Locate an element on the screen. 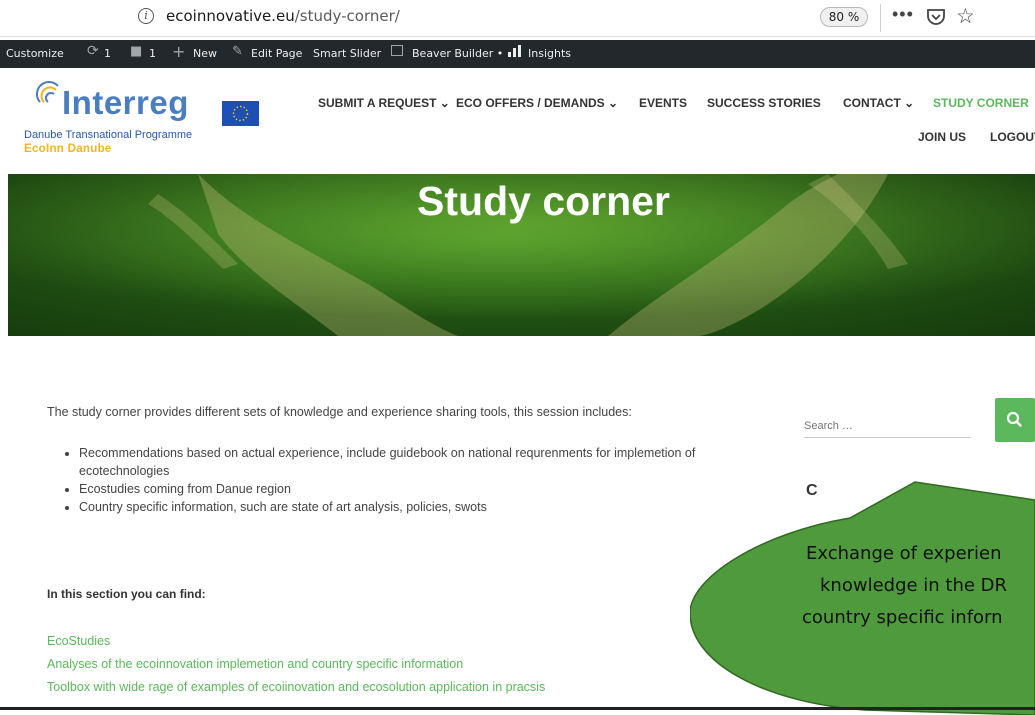 This screenshot has width=1035, height=715. callout-line: Exchange of experien is located at coordinates (904, 553).